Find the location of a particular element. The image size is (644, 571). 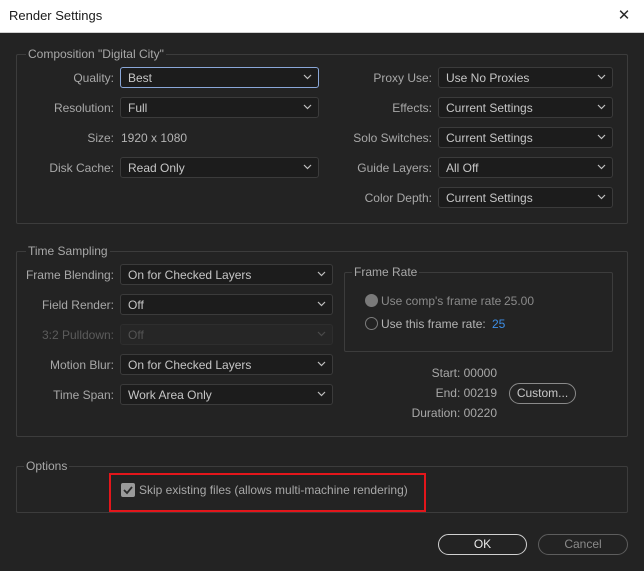

use-this-frame-rate-label: Use this frame rate: is located at coordinates (433, 324).